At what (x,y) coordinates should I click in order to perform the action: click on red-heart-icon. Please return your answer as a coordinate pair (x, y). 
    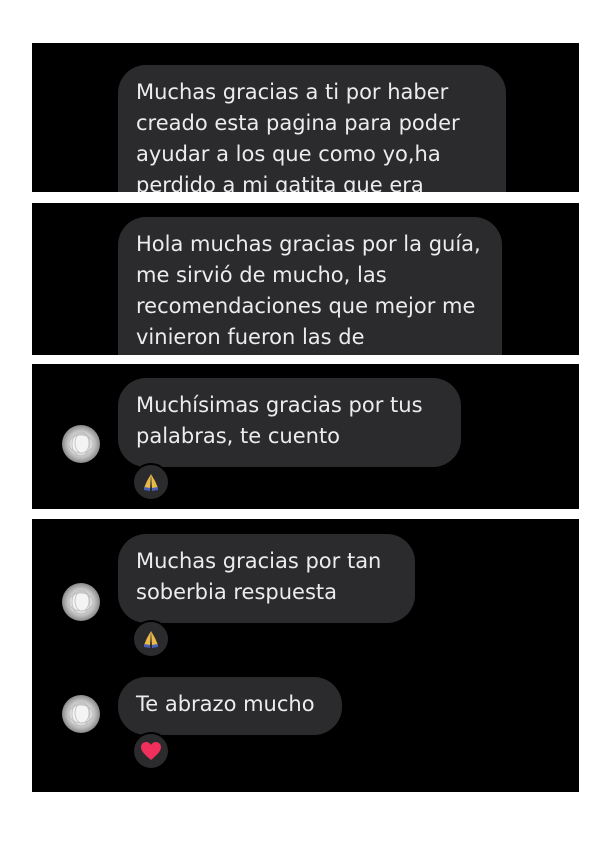
    Looking at the image, I should click on (151, 751).